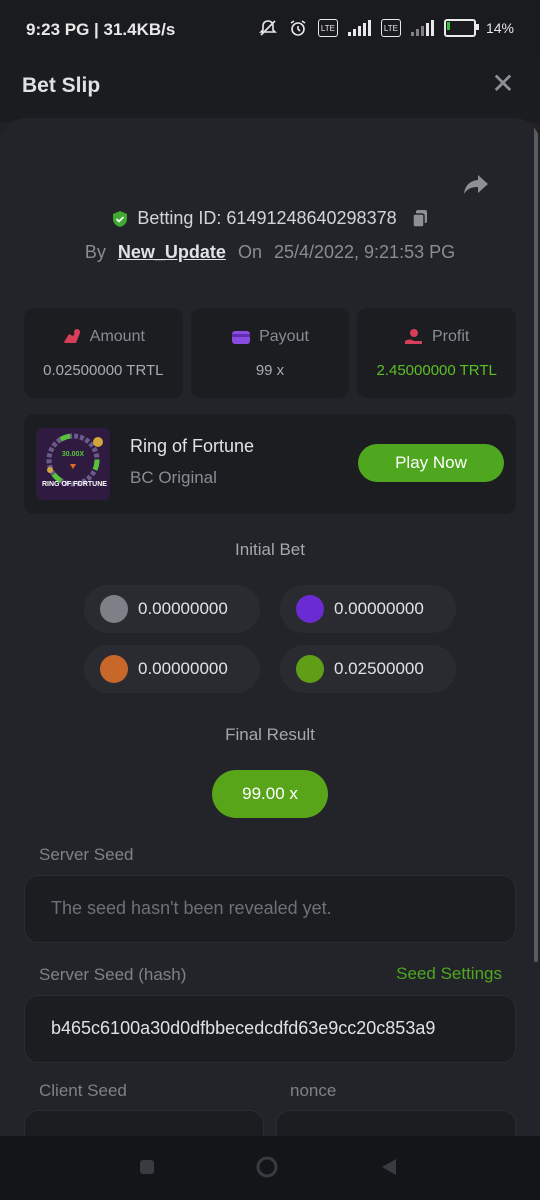  I want to click on game-thumbnail: 30.00X RING OF FORTUNE, so click(73, 464).